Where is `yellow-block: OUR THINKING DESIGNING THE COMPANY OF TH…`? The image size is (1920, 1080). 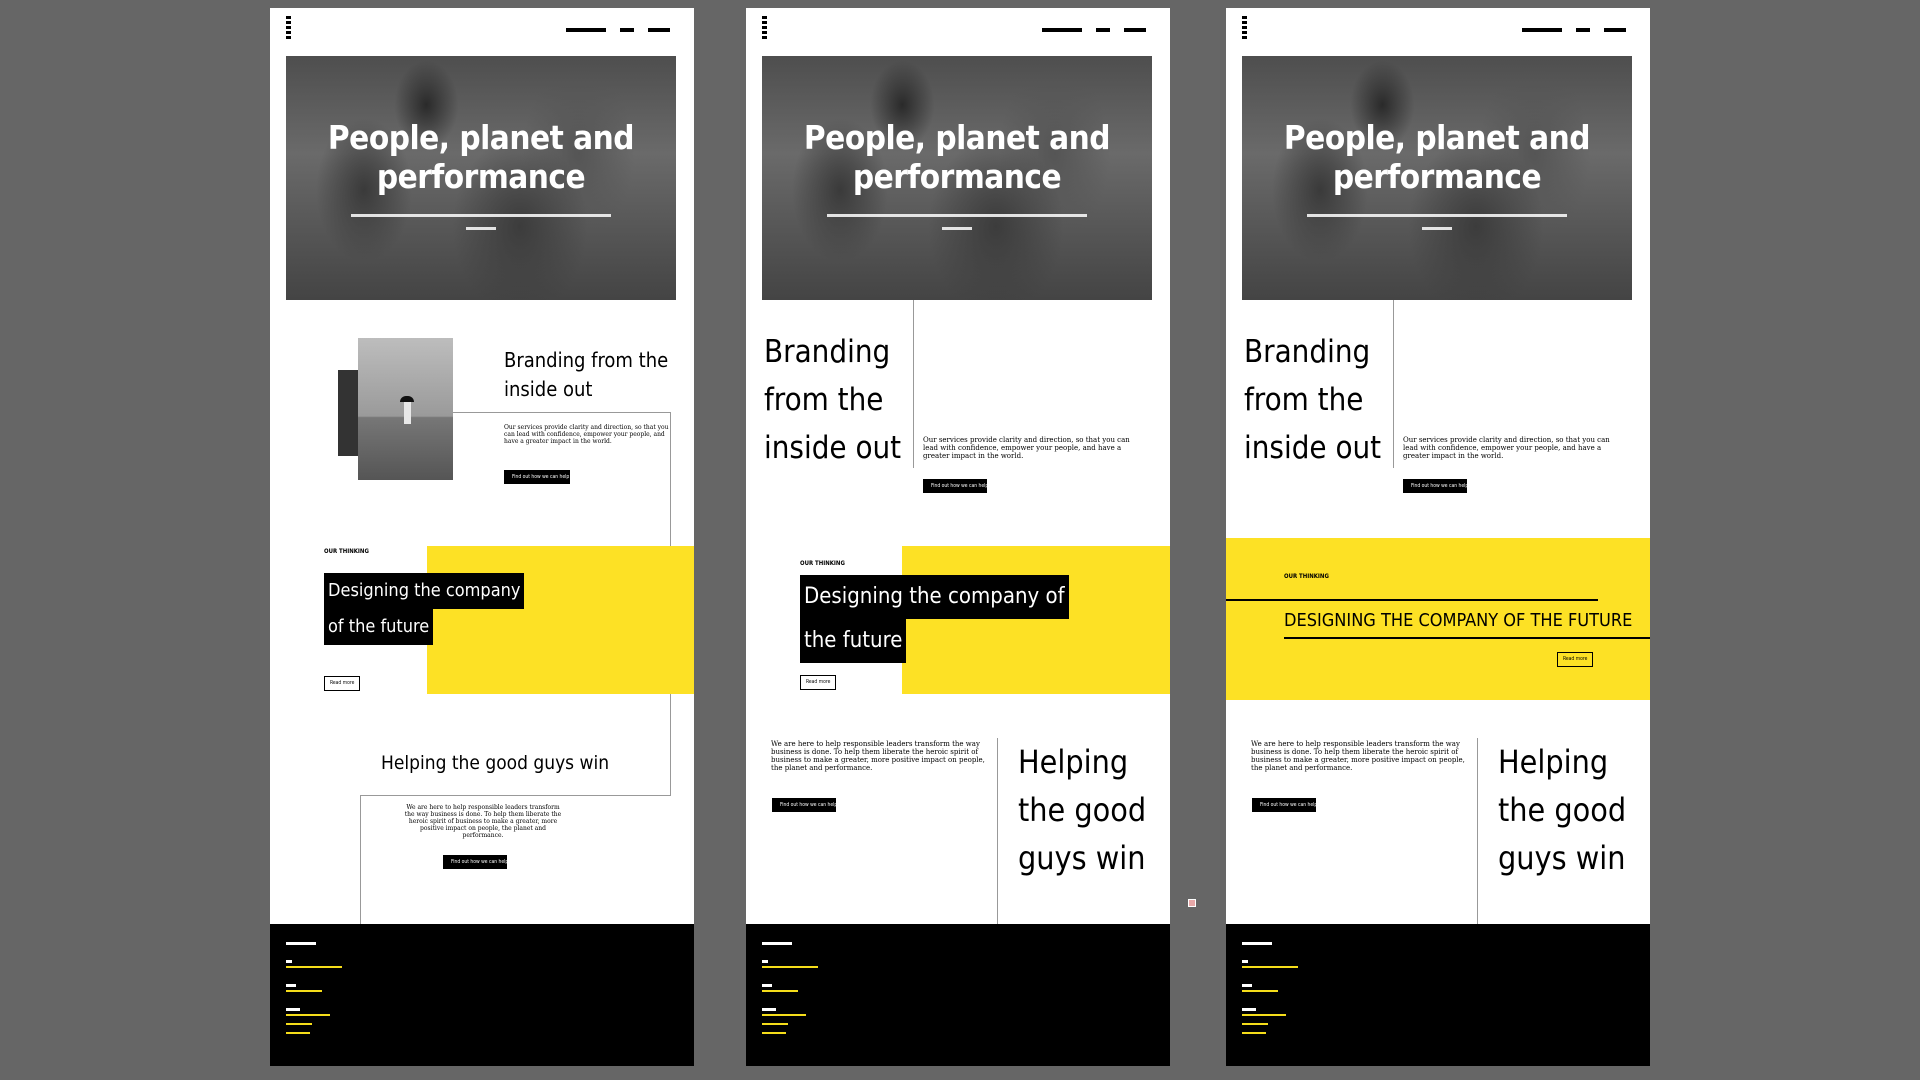 yellow-block: OUR THINKING DESIGNING THE COMPANY OF TH… is located at coordinates (1438, 619).